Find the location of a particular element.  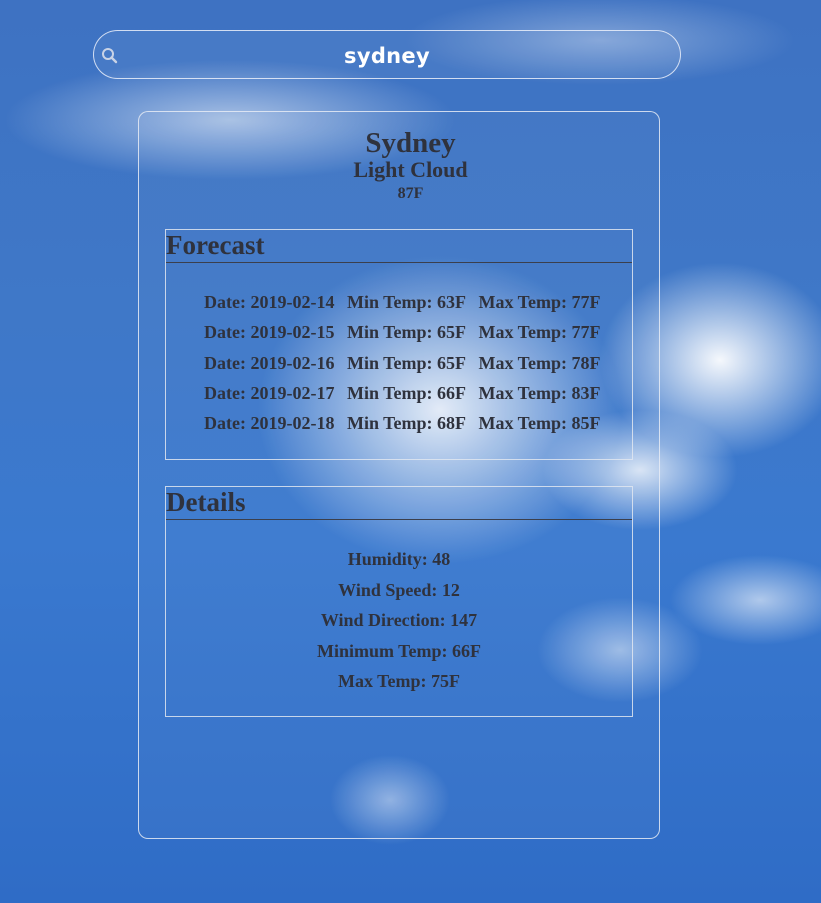

wind-direction: Wind Direction: 147 is located at coordinates (399, 620).